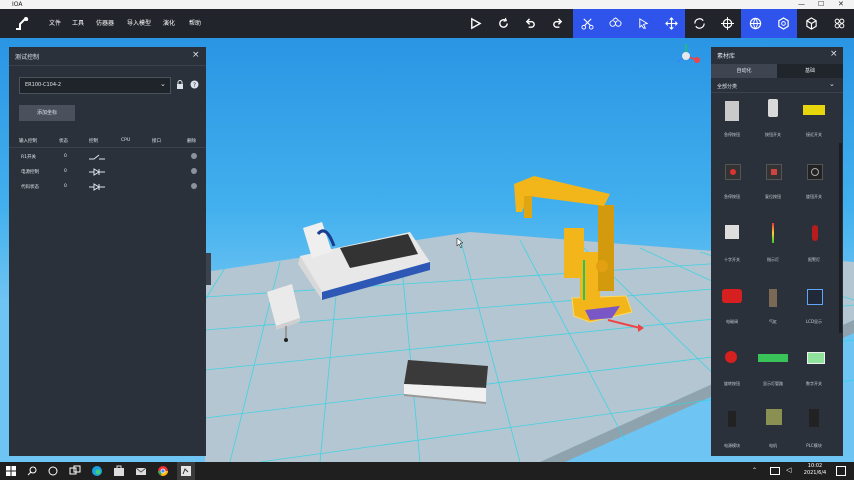 The image size is (854, 480). What do you see at coordinates (815, 297) in the screenshot?
I see `asset-item-11-icon` at bounding box center [815, 297].